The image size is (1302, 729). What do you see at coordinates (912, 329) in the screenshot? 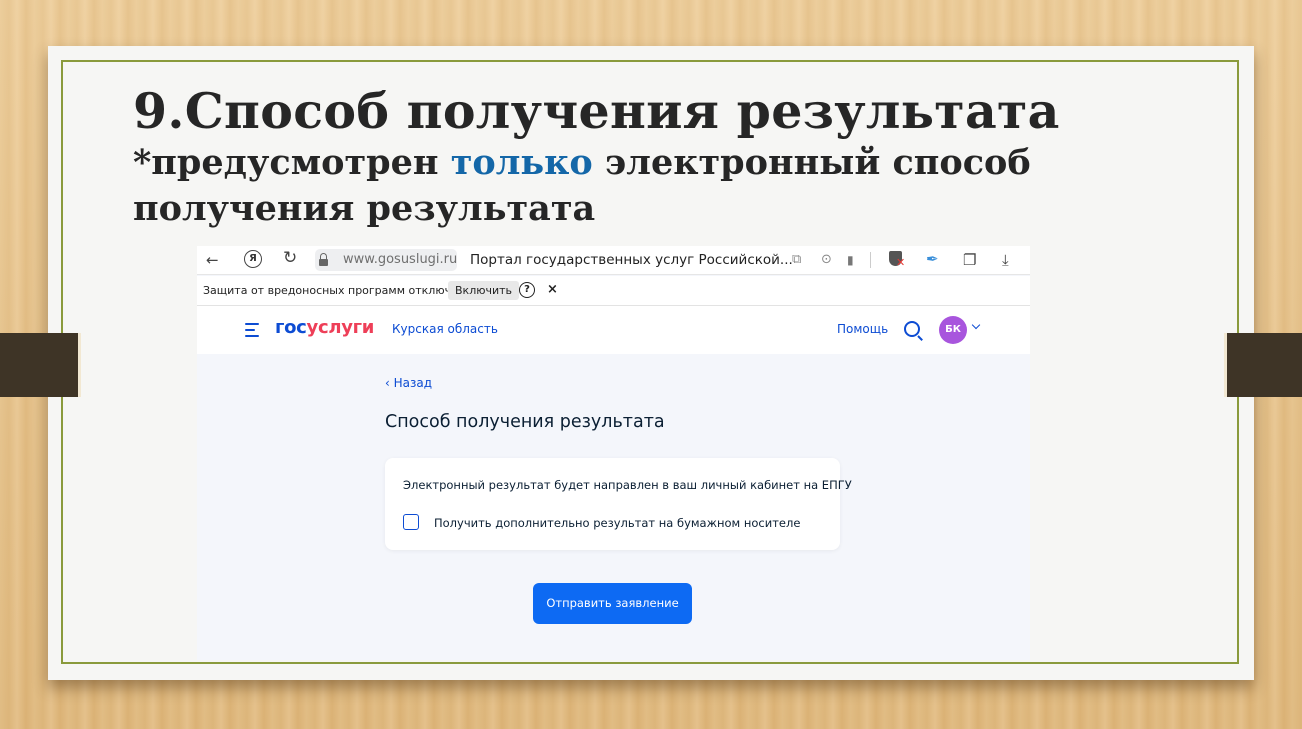
I see `search-icon` at bounding box center [912, 329].